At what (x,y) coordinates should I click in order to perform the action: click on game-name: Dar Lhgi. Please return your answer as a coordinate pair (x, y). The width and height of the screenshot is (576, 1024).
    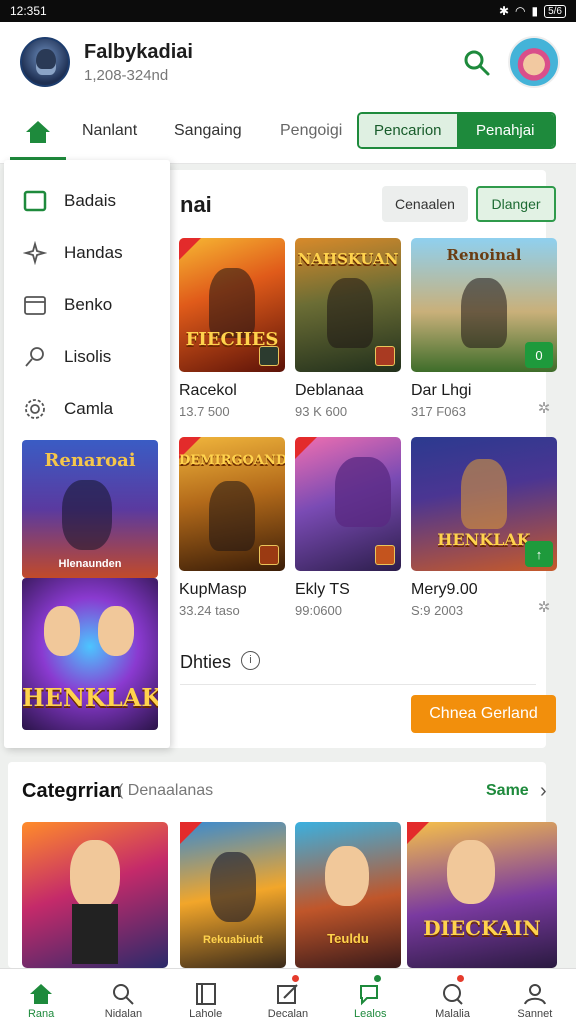
    Looking at the image, I should click on (441, 390).